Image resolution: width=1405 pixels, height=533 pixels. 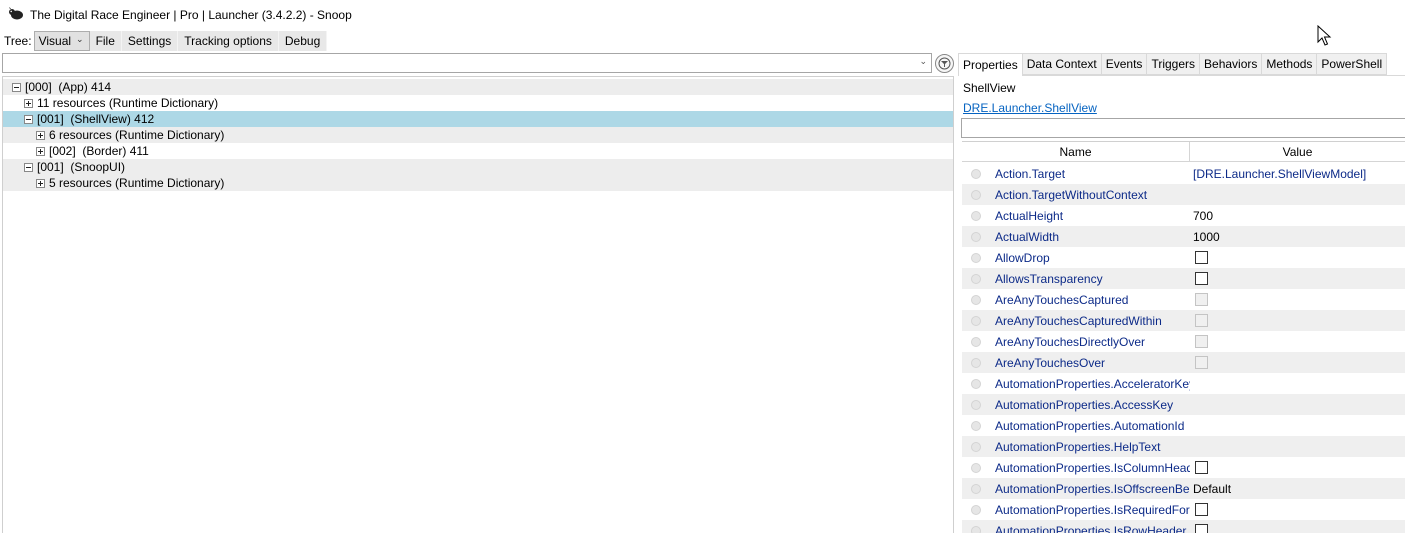 What do you see at coordinates (1183, 341) in the screenshot?
I see `property-row: AreAnyTouchesDirectlyOver` at bounding box center [1183, 341].